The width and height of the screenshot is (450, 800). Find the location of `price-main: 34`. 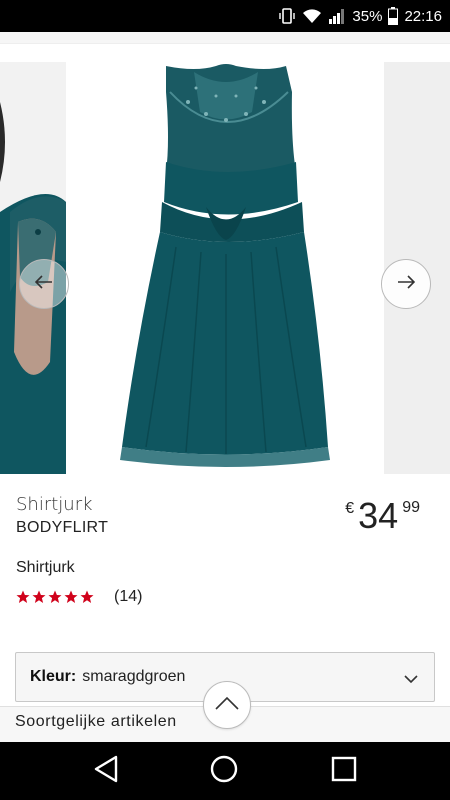

price-main: 34 is located at coordinates (378, 515).